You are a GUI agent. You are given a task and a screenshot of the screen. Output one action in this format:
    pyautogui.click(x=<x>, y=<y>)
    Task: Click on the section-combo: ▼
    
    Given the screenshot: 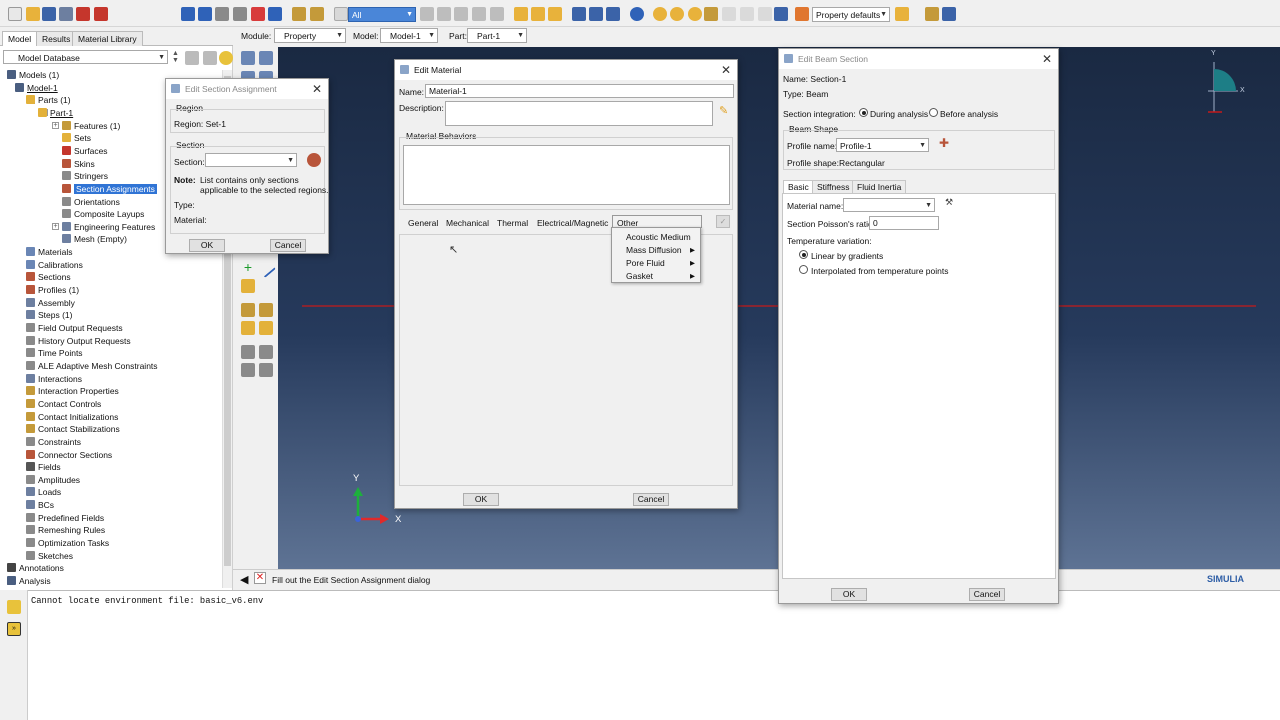 What is the action you would take?
    pyautogui.click(x=251, y=160)
    